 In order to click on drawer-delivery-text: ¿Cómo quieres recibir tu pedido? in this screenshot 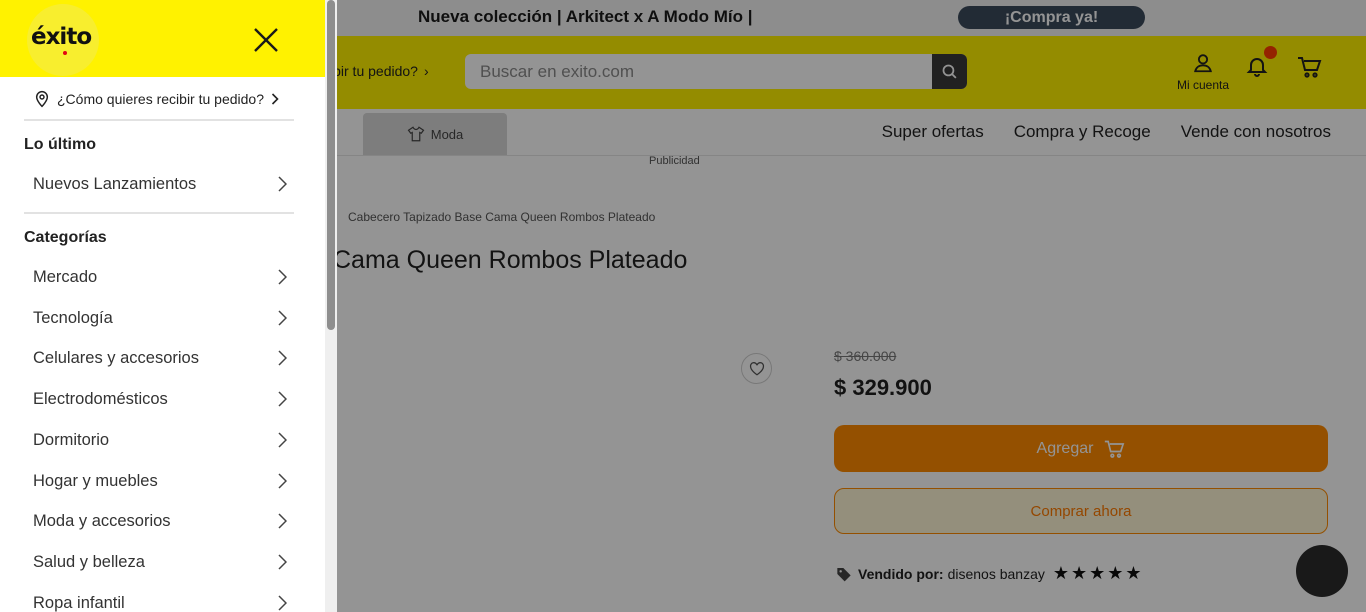, I will do `click(160, 99)`.